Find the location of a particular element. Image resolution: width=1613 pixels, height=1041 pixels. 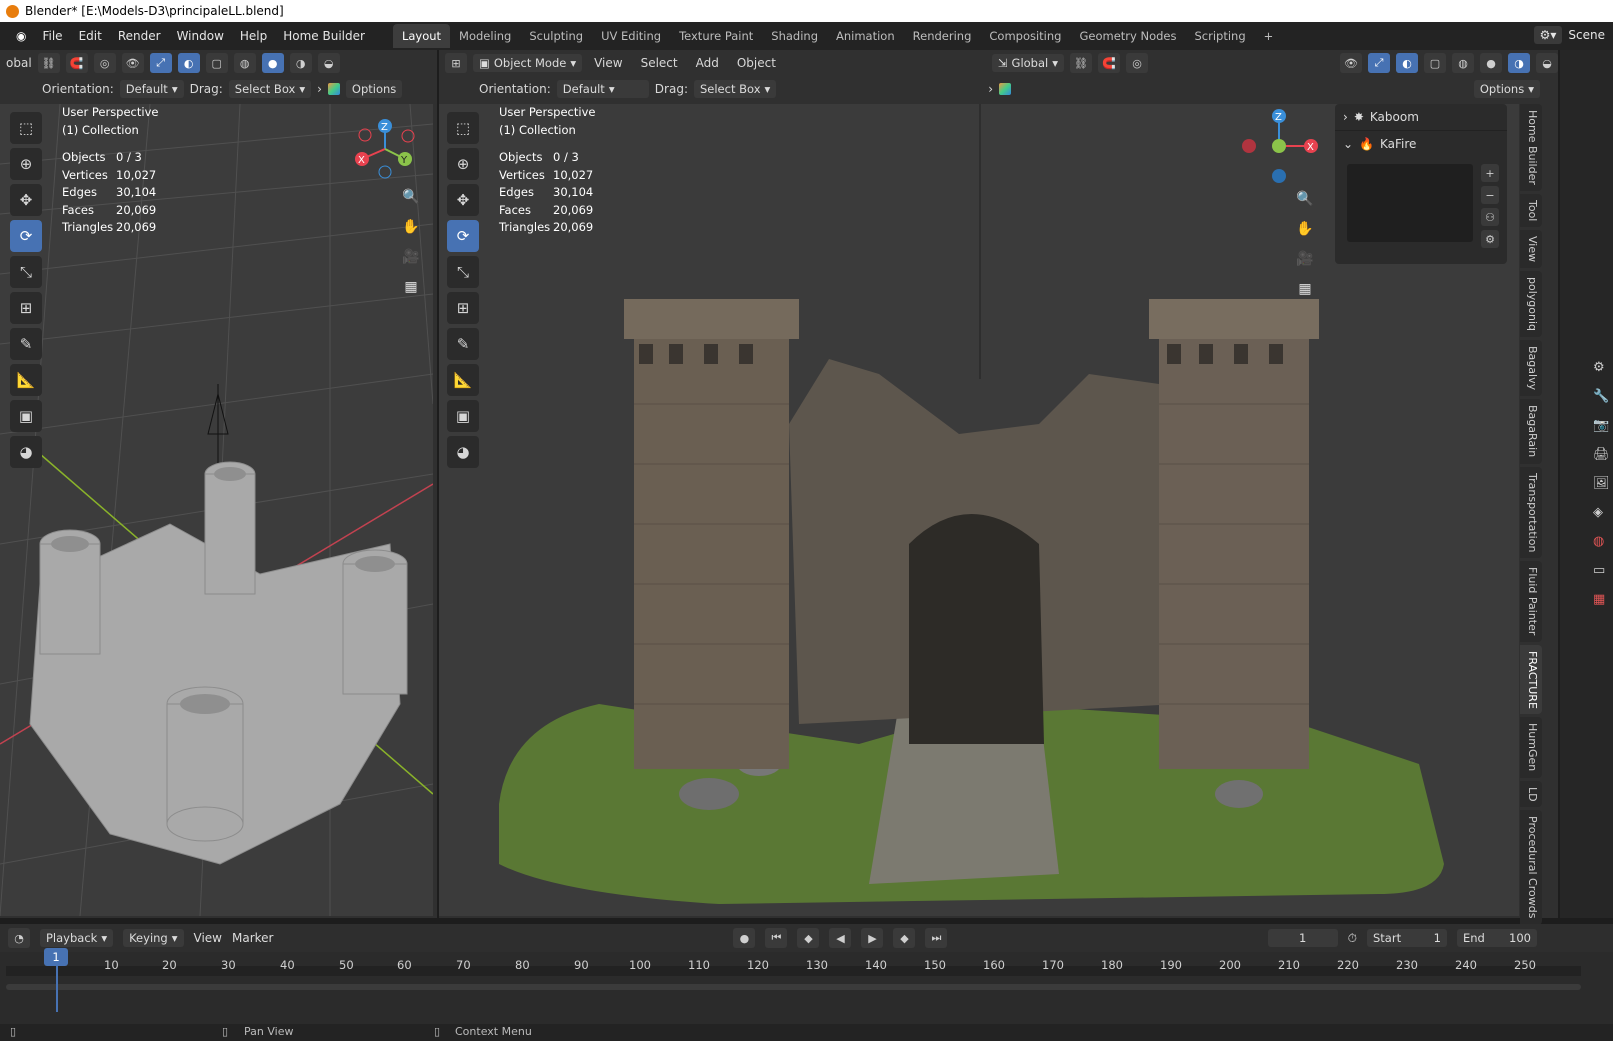

panel-kaboom: › ✸ Kaboom is located at coordinates (1421, 117).